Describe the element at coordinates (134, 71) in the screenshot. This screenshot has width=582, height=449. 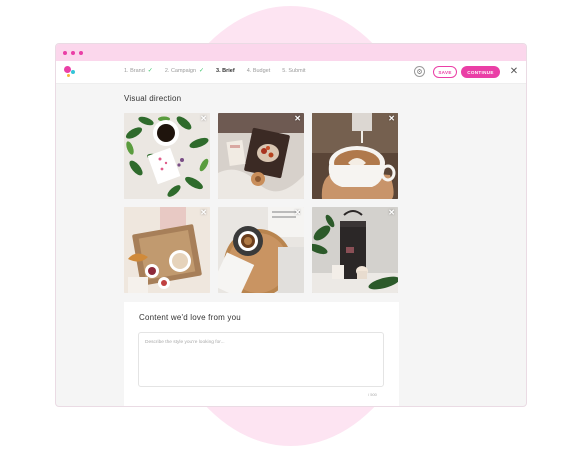
I see `step-label: 1. Brand` at that location.